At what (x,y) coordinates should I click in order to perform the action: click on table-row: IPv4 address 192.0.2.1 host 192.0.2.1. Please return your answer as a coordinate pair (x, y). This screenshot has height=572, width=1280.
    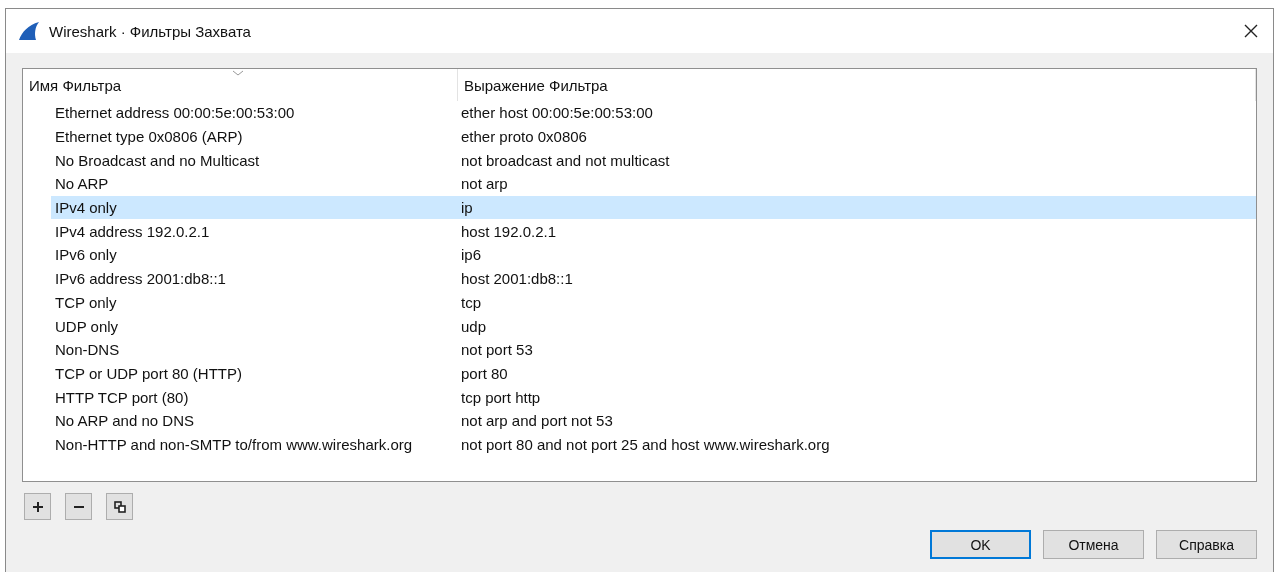
    Looking at the image, I should click on (653, 231).